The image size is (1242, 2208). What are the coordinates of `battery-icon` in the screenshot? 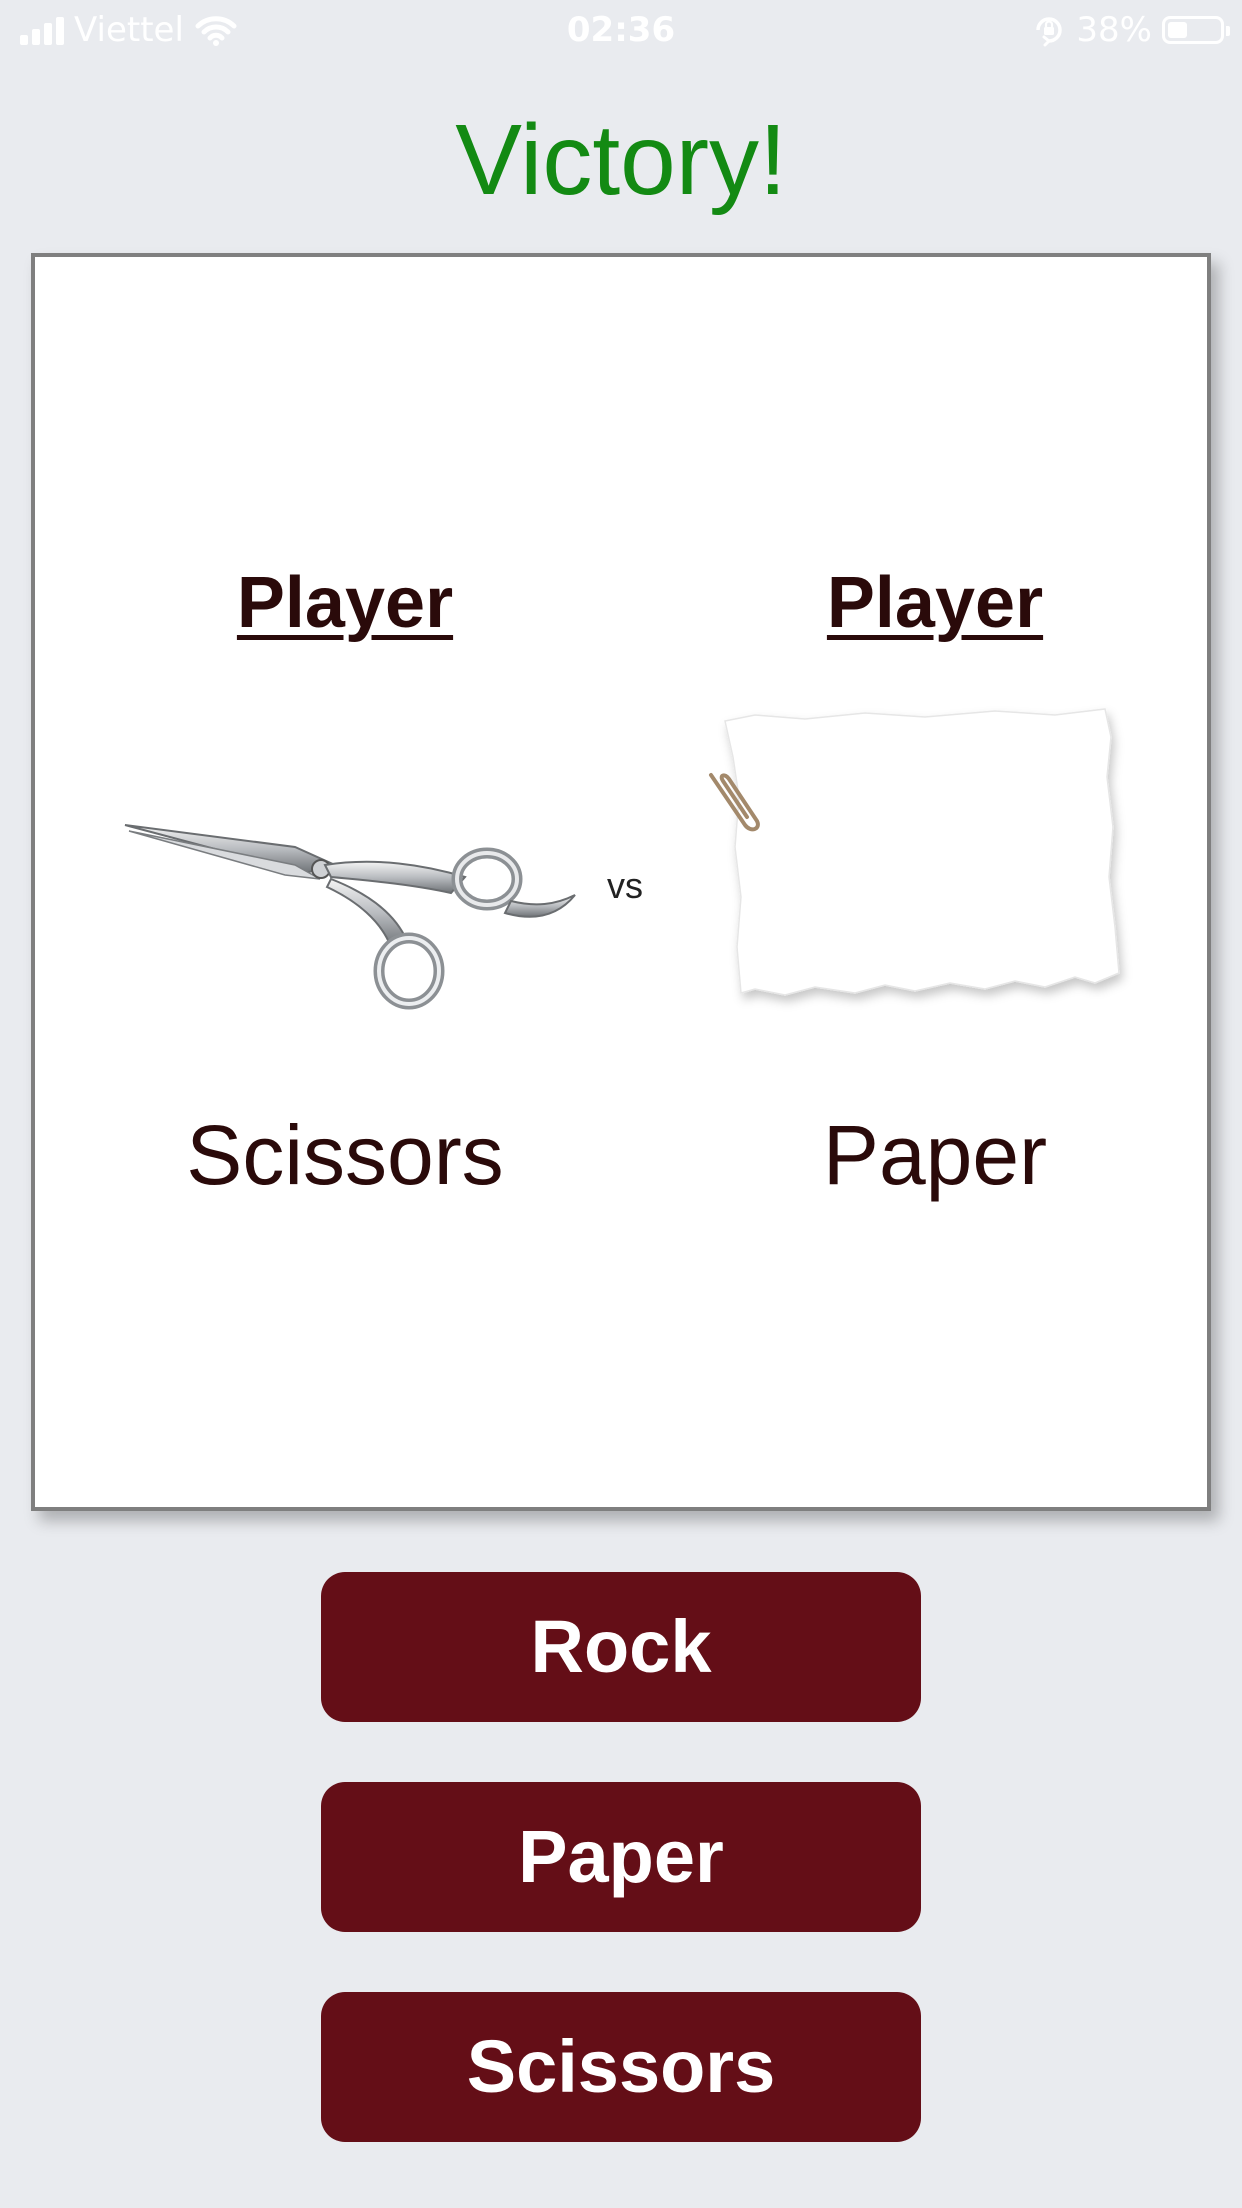 It's located at (1196, 30).